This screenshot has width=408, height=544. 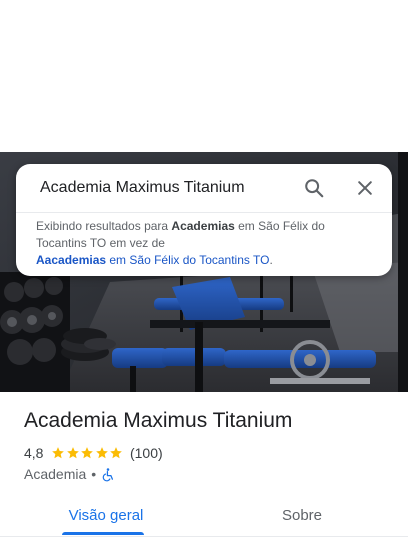 What do you see at coordinates (146, 453) in the screenshot?
I see `review-count: (100)` at bounding box center [146, 453].